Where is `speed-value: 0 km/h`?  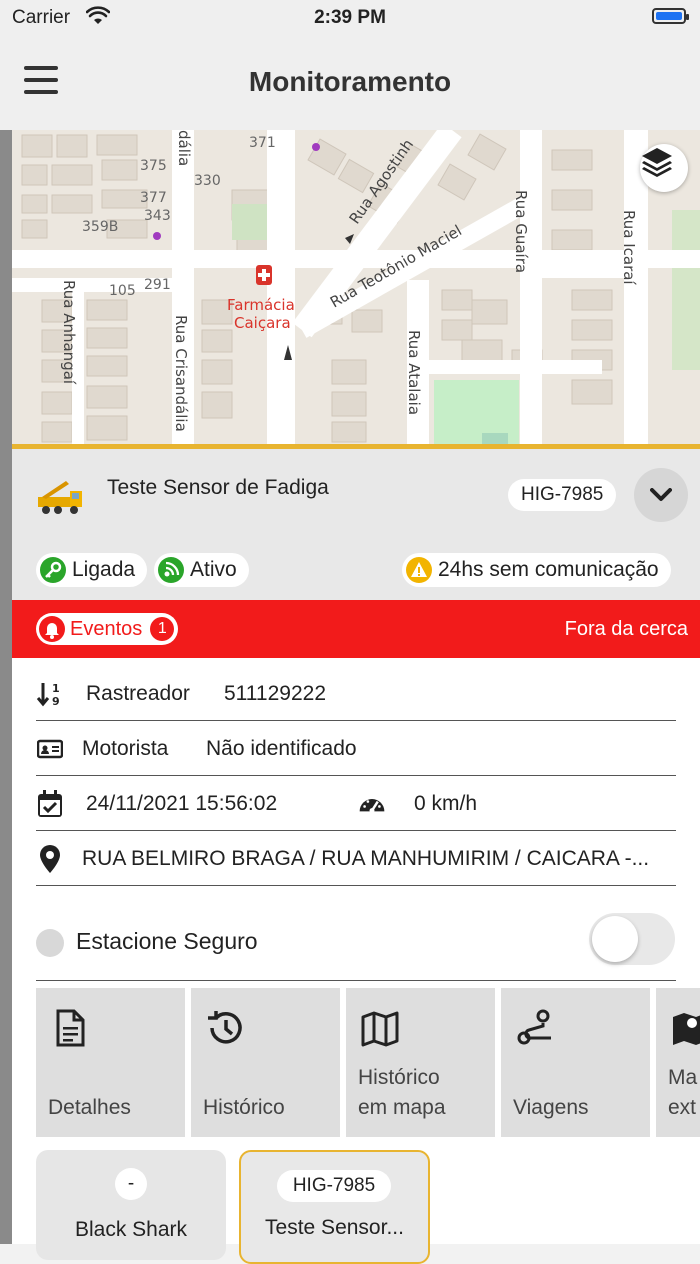
speed-value: 0 km/h is located at coordinates (446, 803).